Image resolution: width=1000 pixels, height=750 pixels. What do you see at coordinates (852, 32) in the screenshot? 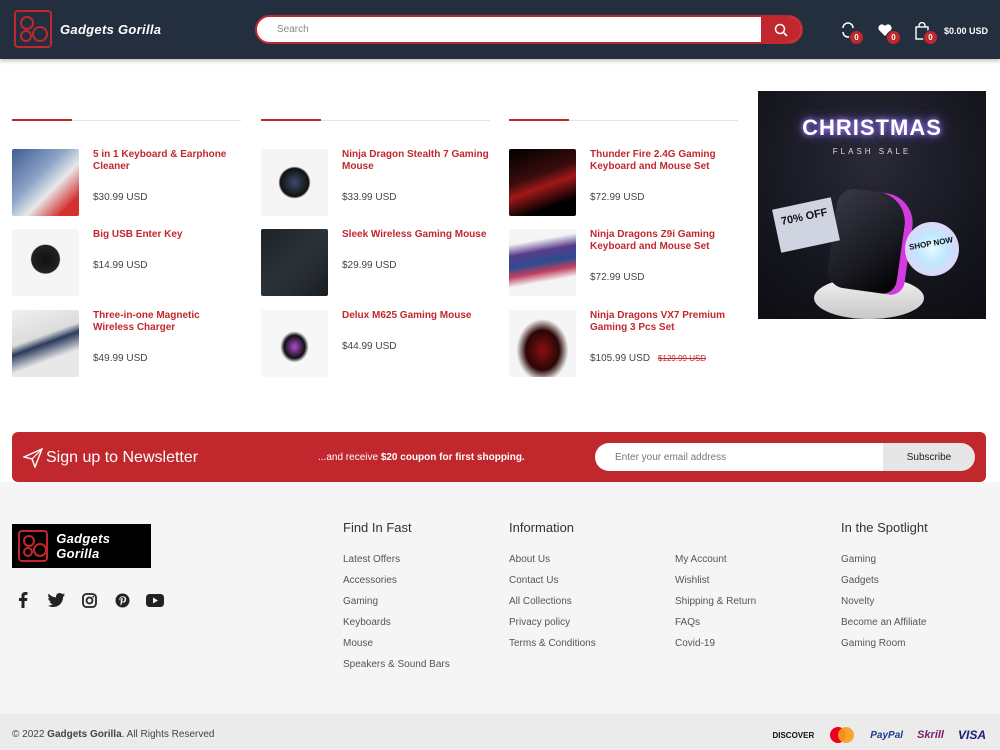
I see `compare-link: 0` at bounding box center [852, 32].